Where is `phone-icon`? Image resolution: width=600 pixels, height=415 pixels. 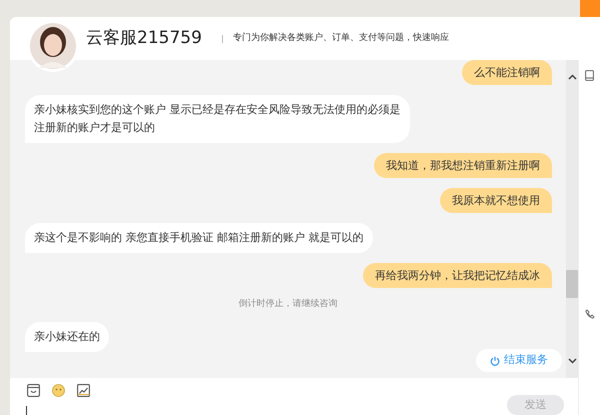 phone-icon is located at coordinates (589, 314).